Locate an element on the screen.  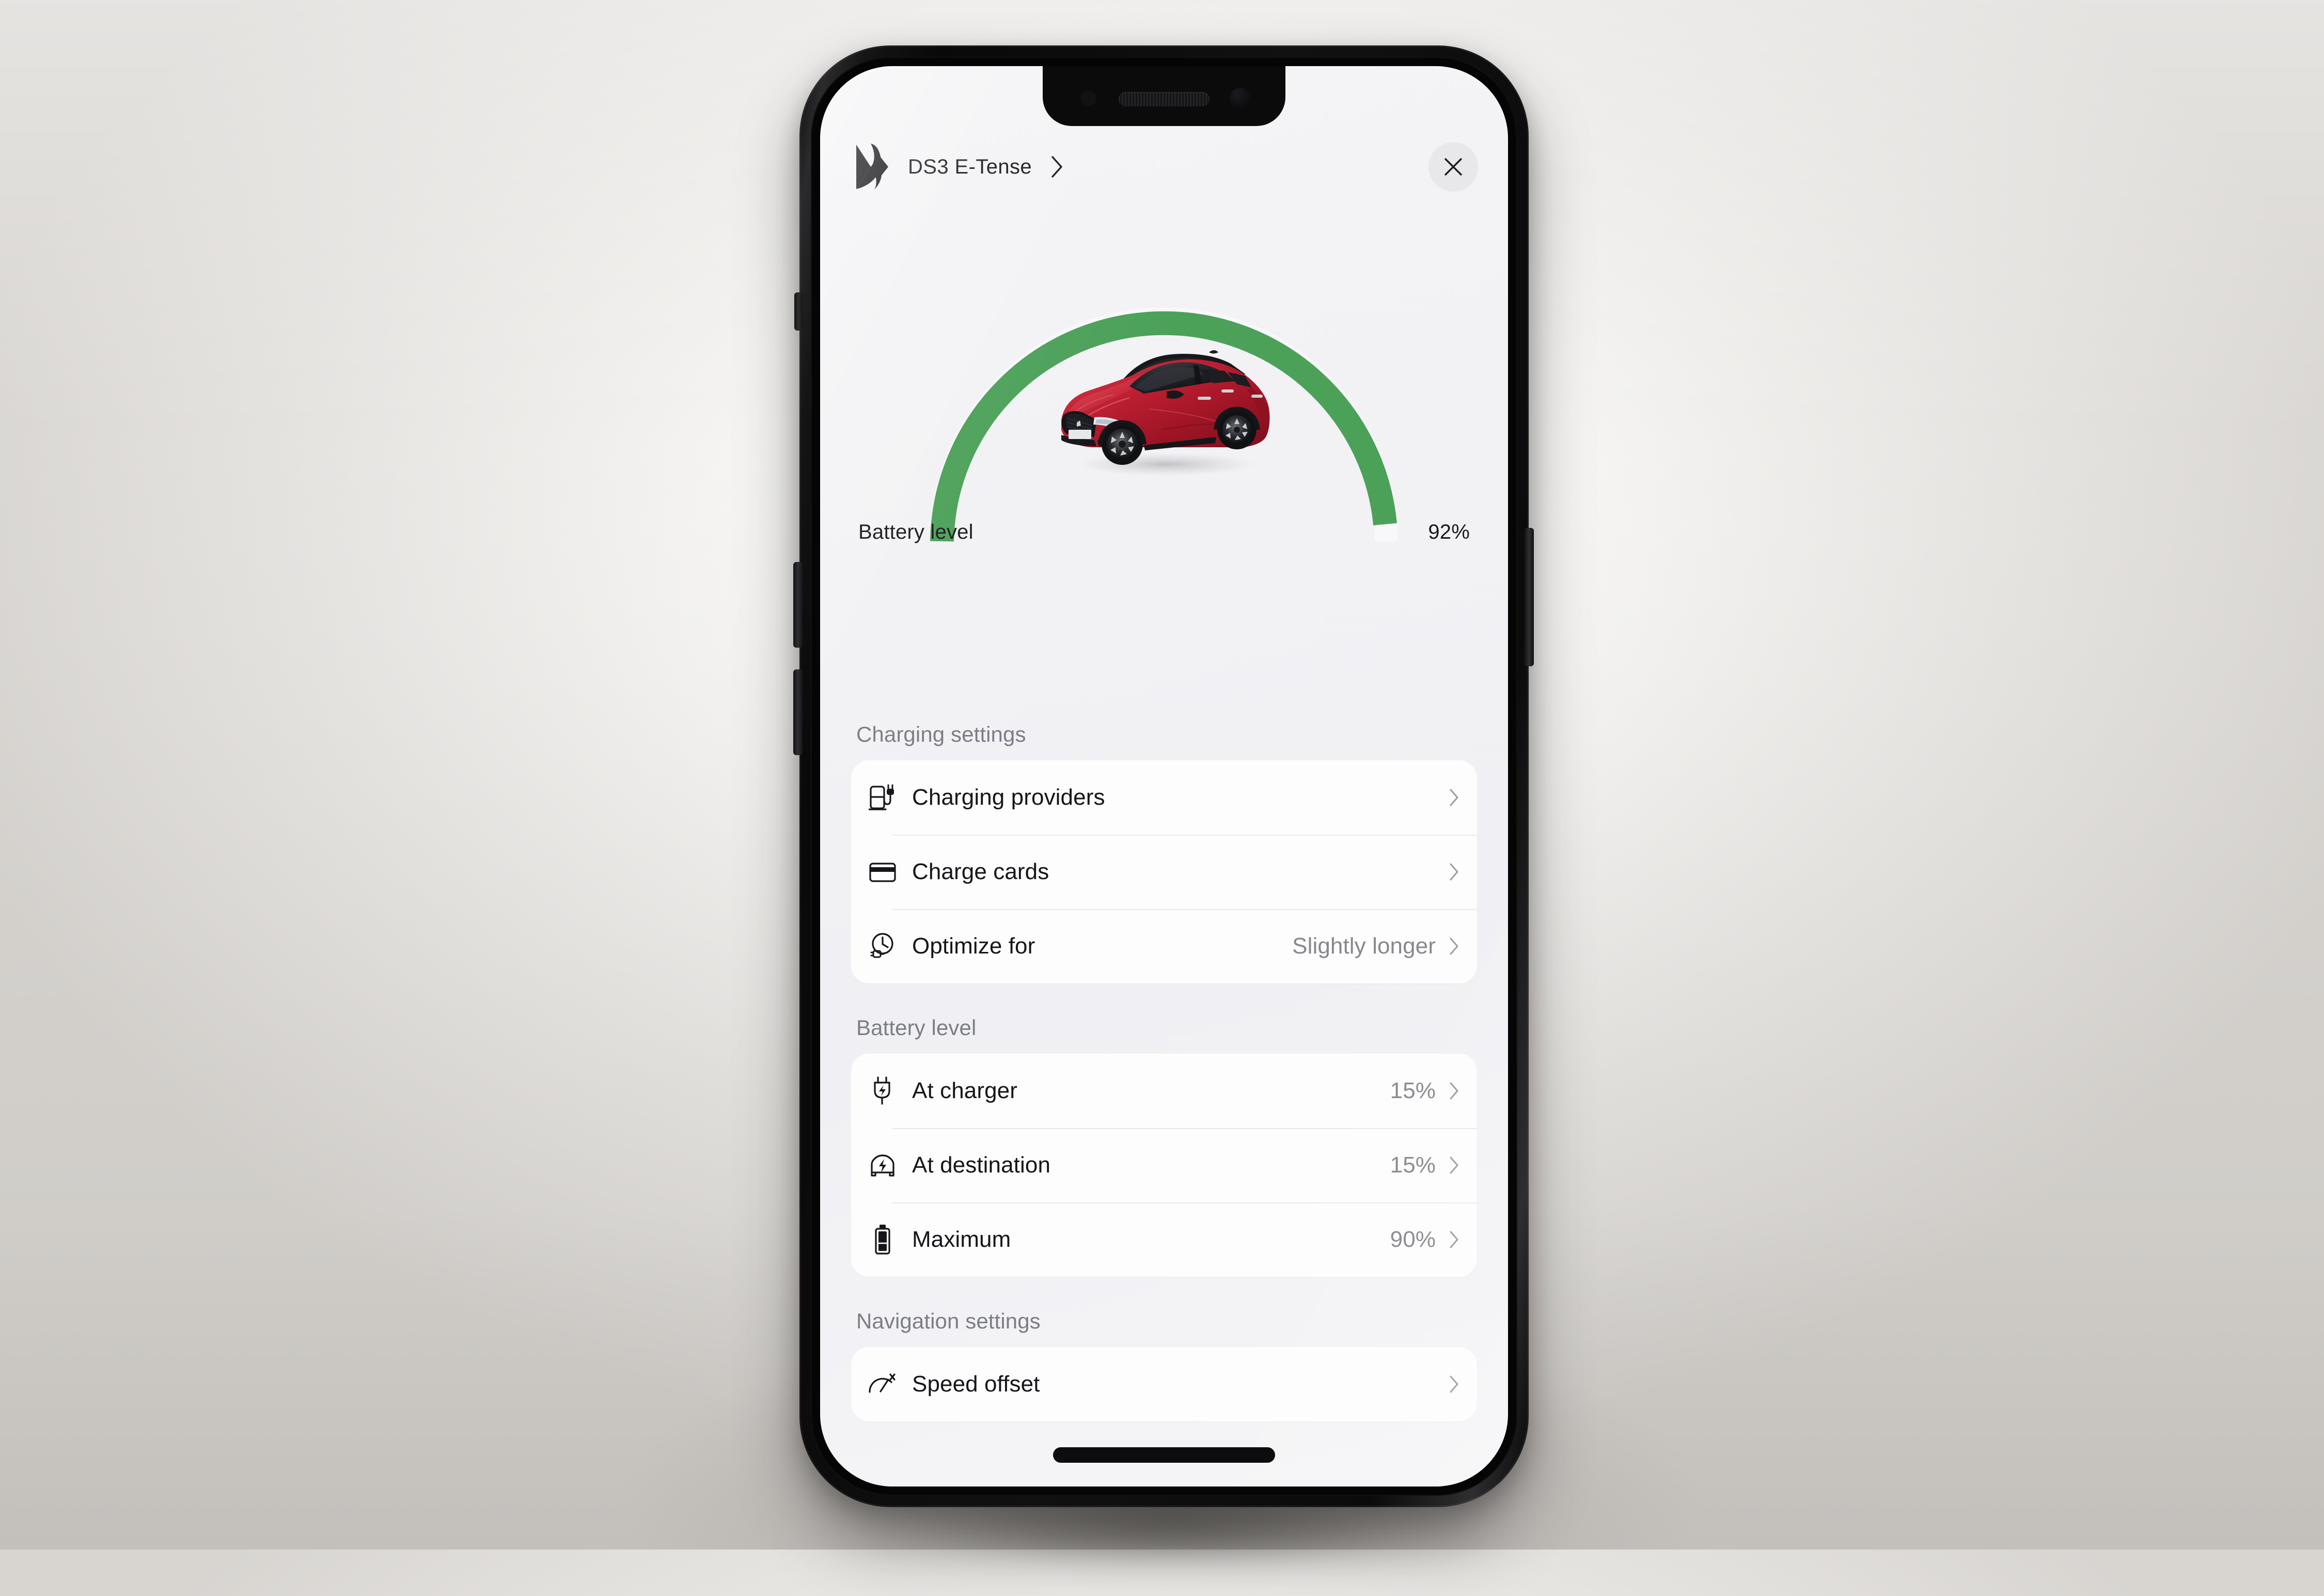
battery-gauge-value: 92% is located at coordinates (1449, 532).